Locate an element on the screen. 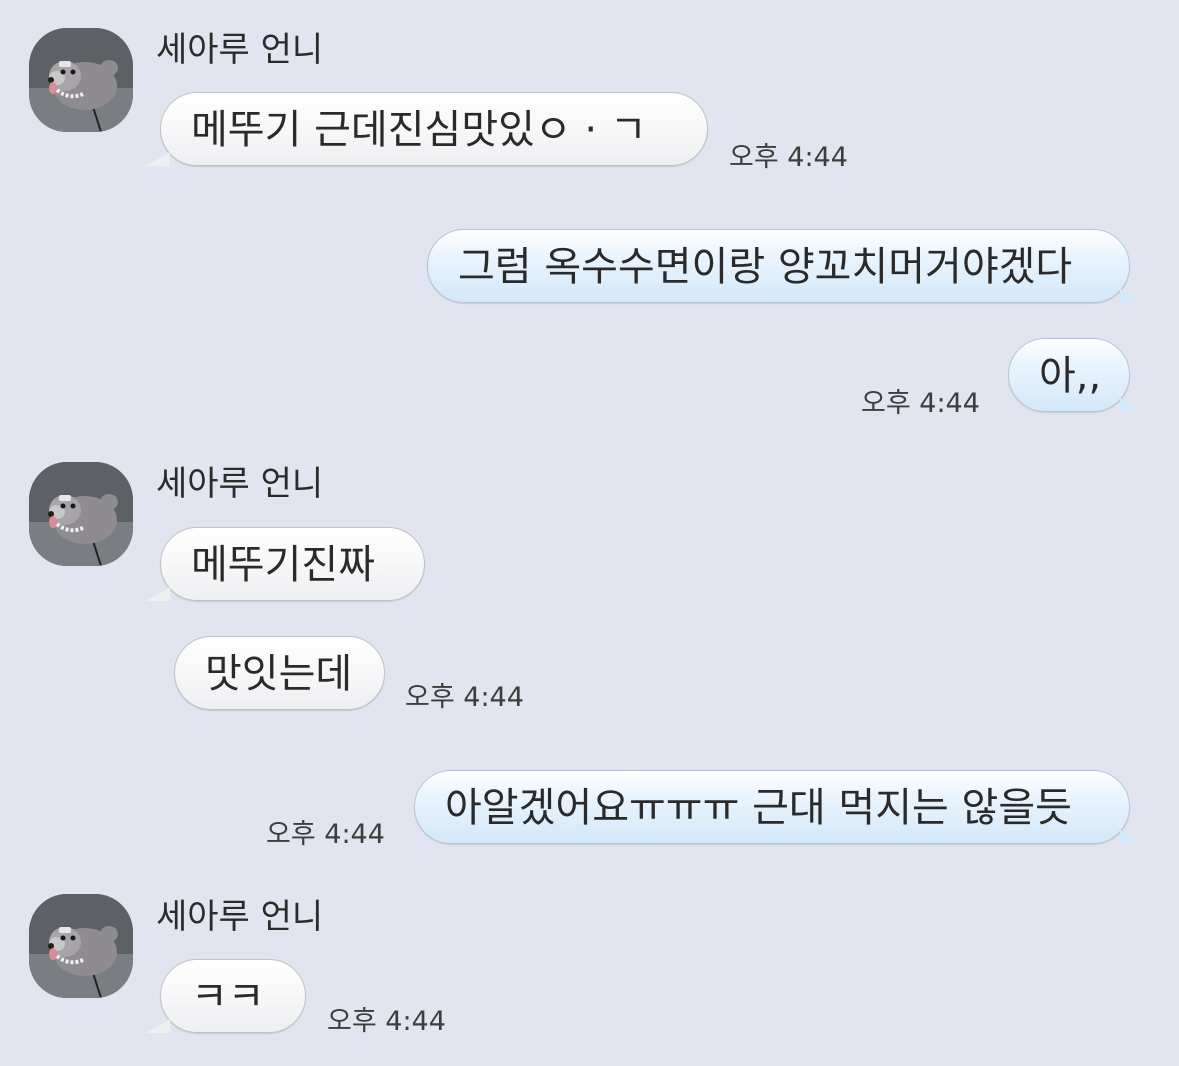 The height and width of the screenshot is (1066, 1179). incoming-message-bubble: 메뚜기 근데진심맛있ㅇ · ㄱ is located at coordinates (427, 129).